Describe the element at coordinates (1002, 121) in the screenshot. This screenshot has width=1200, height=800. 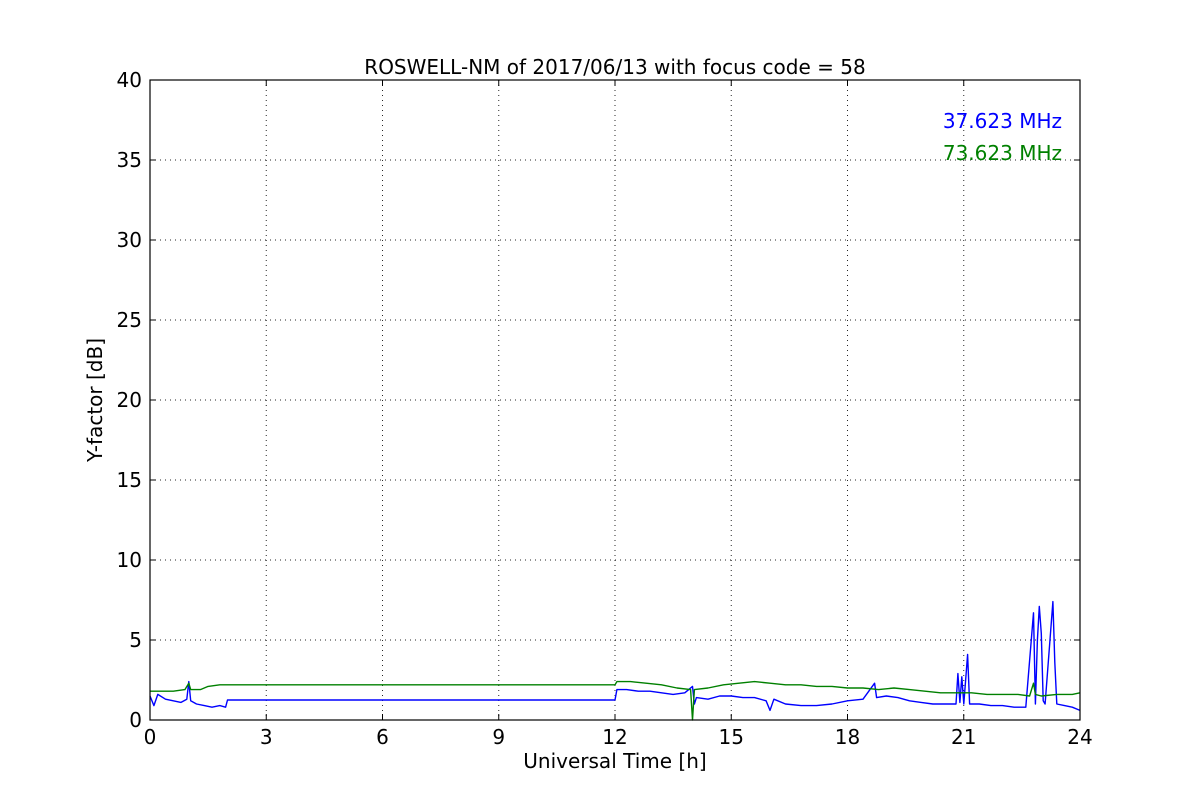
I see `legend-entry-1: 37.623 MHz` at that location.